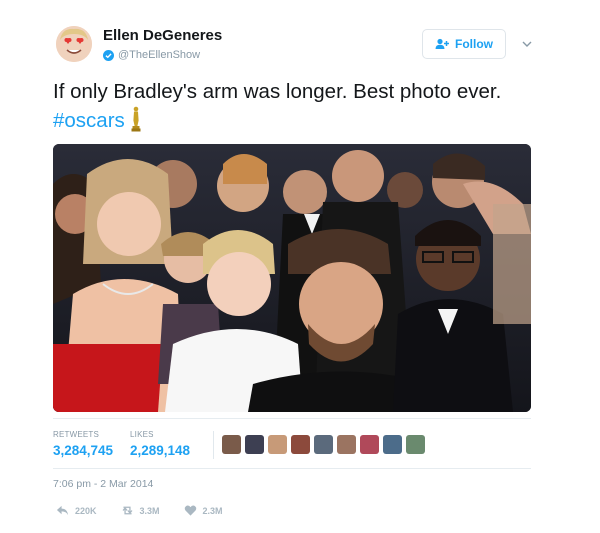  I want to click on retweet-button: 3.3M, so click(140, 510).